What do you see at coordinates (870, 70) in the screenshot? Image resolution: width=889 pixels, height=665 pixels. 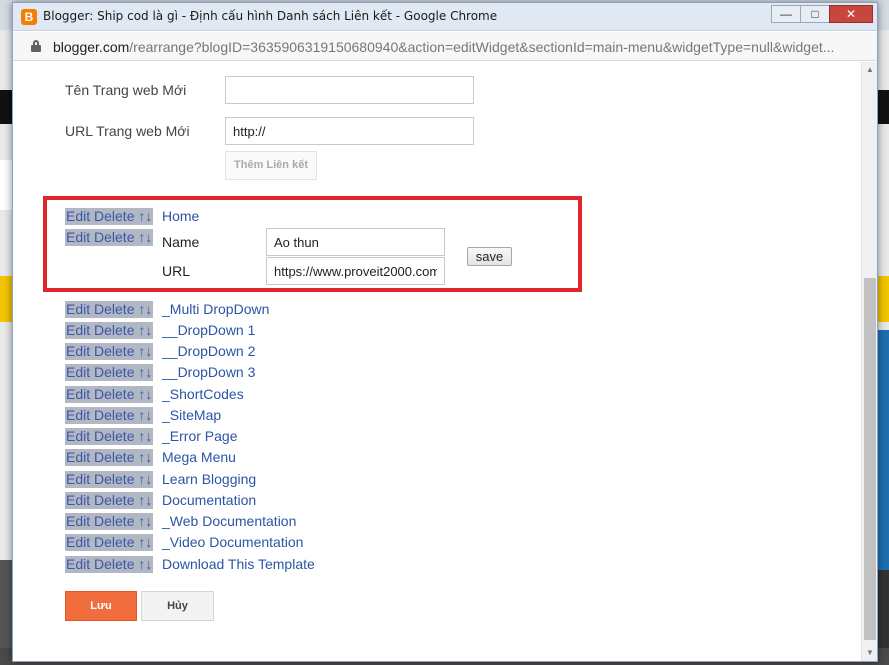 I see `scroll-up-arrow-icon: ▲` at bounding box center [870, 70].